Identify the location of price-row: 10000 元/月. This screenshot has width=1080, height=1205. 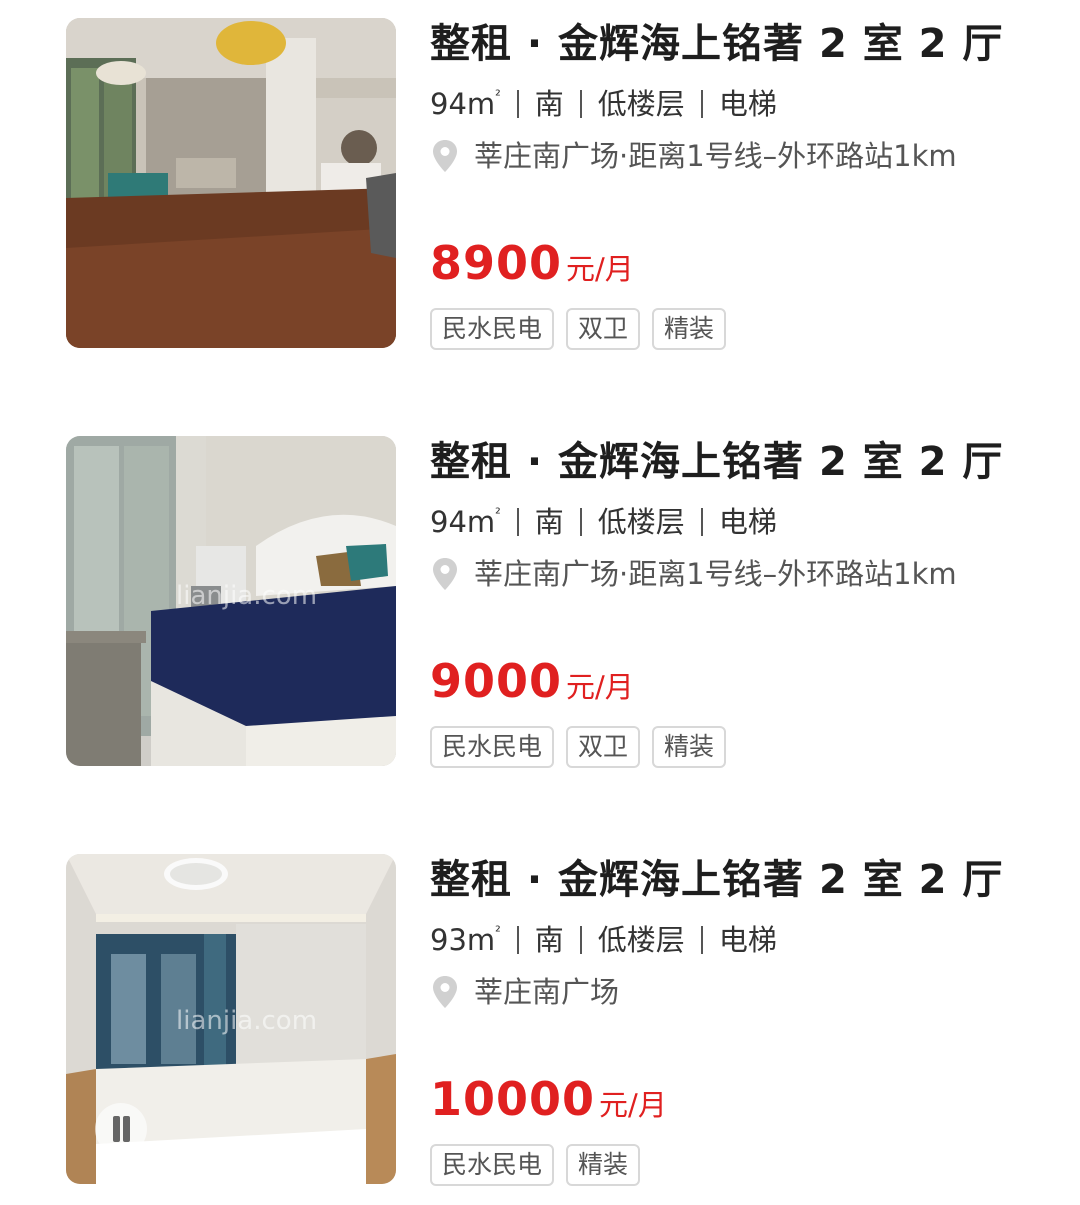
(548, 1099).